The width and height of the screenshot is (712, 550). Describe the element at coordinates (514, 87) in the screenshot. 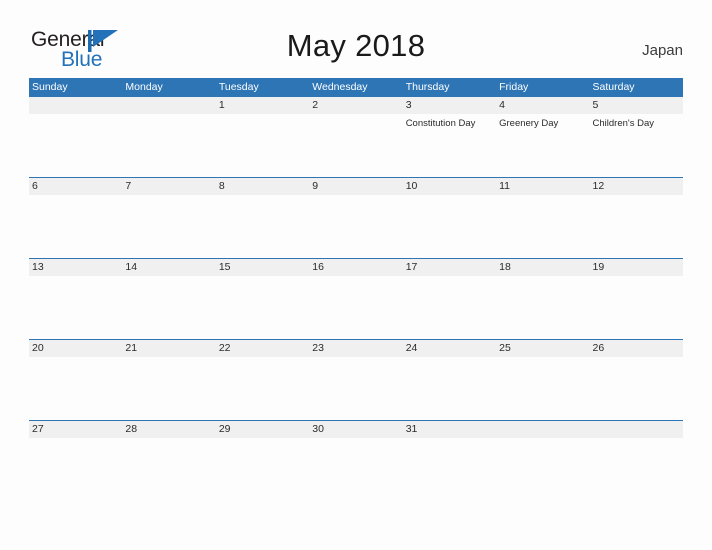

I see `weekday-header-friday: Friday` at that location.